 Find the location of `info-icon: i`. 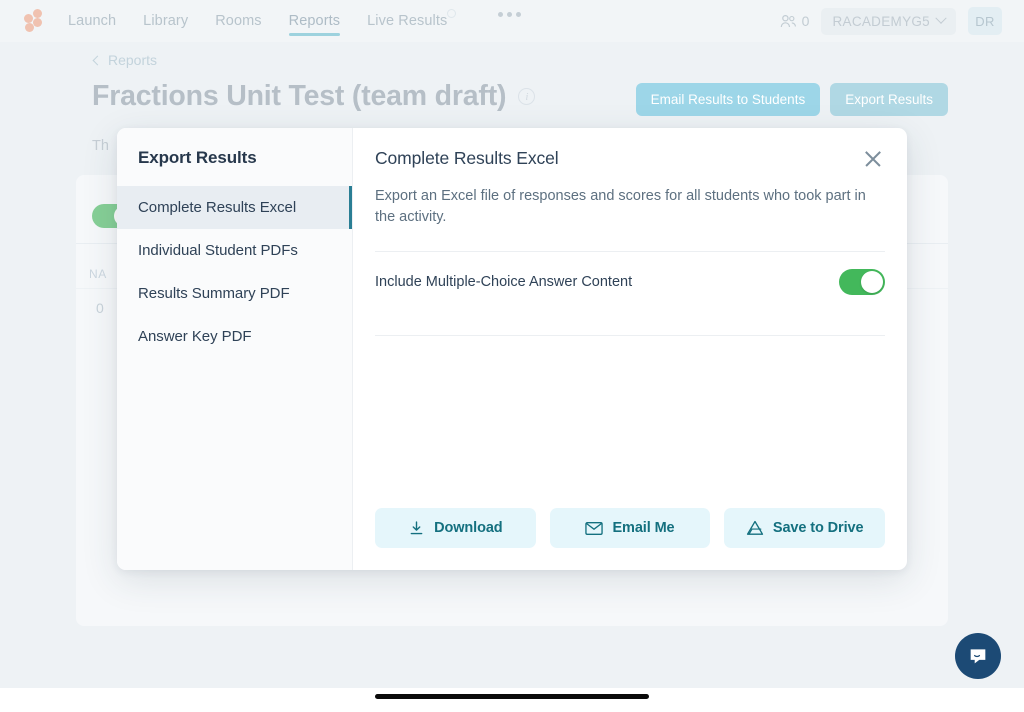

info-icon: i is located at coordinates (527, 96).